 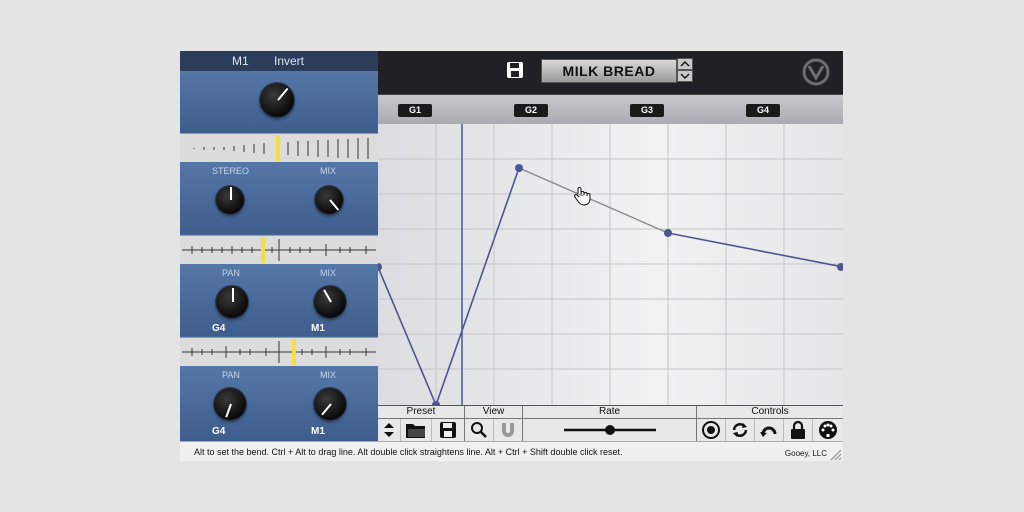 I want to click on midi-button, so click(x=828, y=430).